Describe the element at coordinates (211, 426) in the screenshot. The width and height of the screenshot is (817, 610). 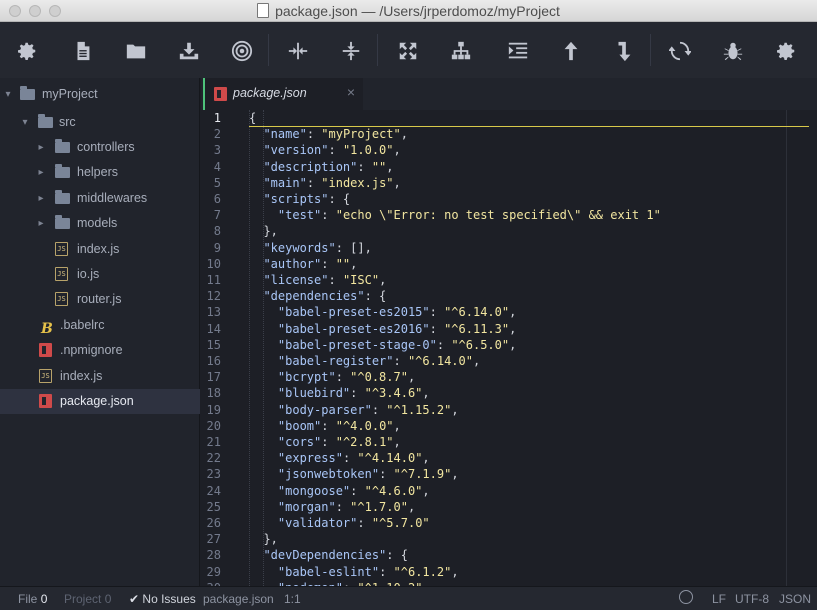
I see `line-number: 20` at that location.